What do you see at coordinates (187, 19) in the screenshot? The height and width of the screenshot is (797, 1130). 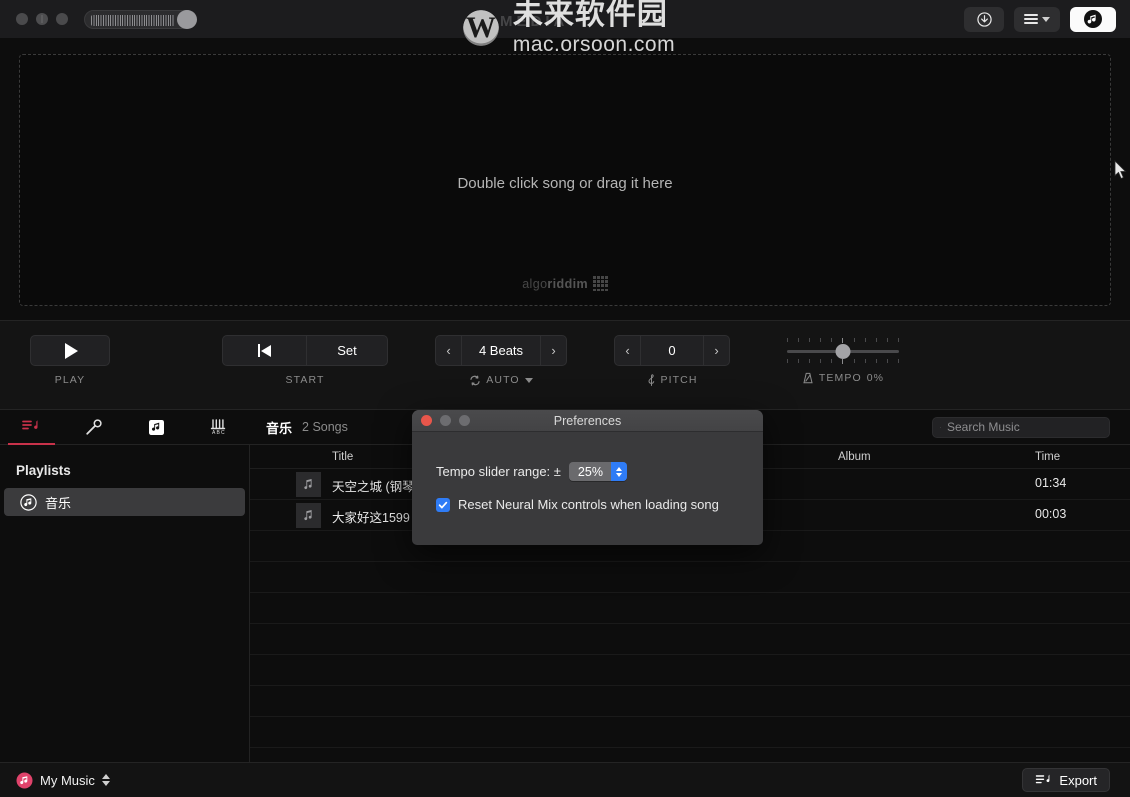 I see `waveform-zoom-knob` at bounding box center [187, 19].